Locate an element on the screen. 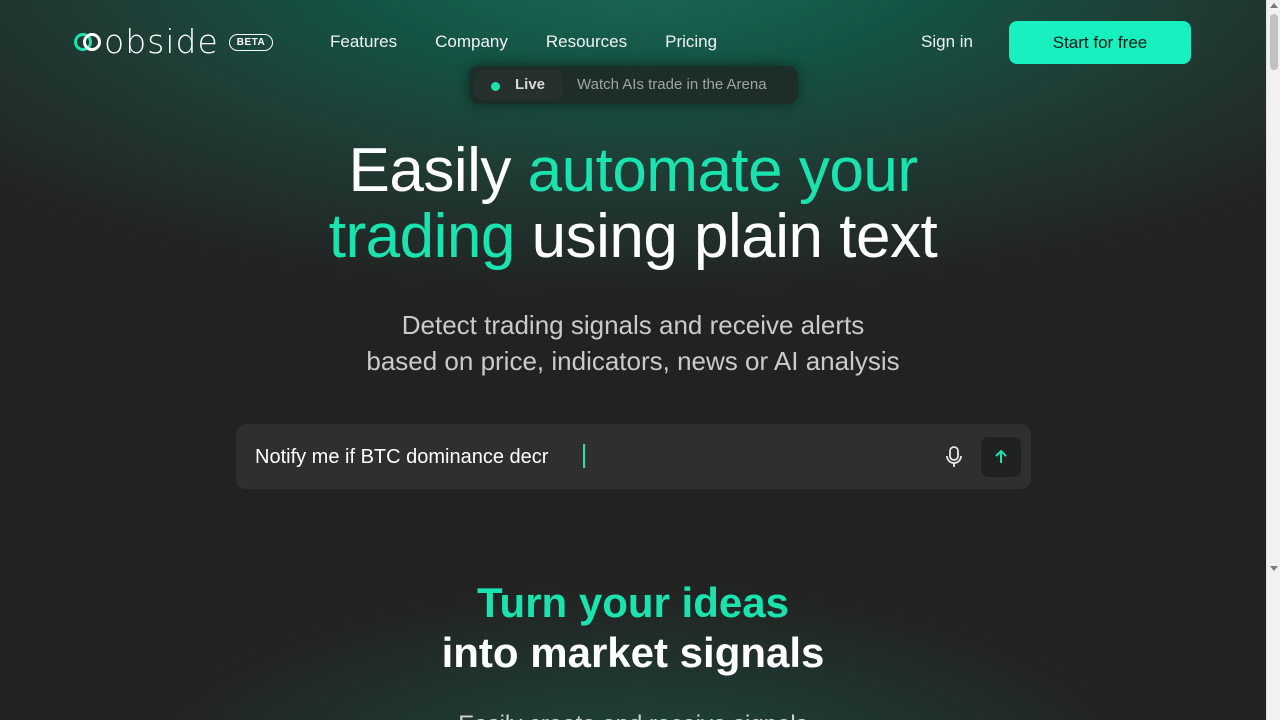 This screenshot has width=1280, height=720. signal-prompt-input is located at coordinates (585, 457).